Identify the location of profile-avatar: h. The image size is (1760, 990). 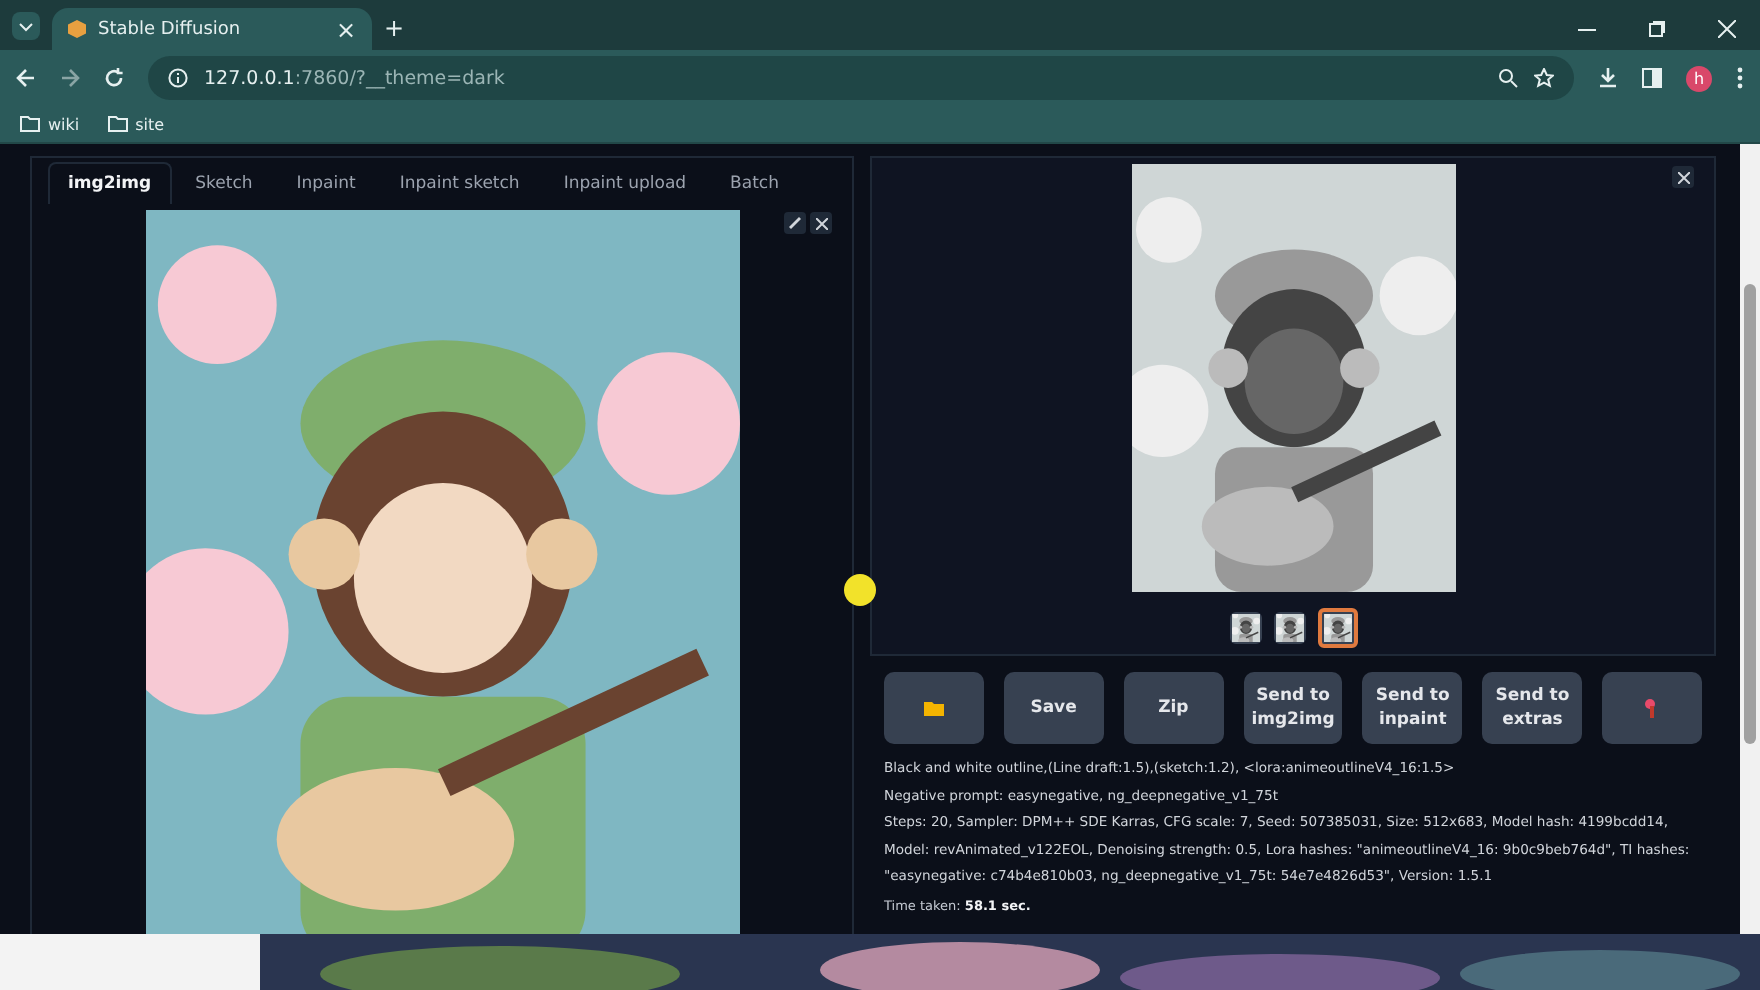
(1699, 78).